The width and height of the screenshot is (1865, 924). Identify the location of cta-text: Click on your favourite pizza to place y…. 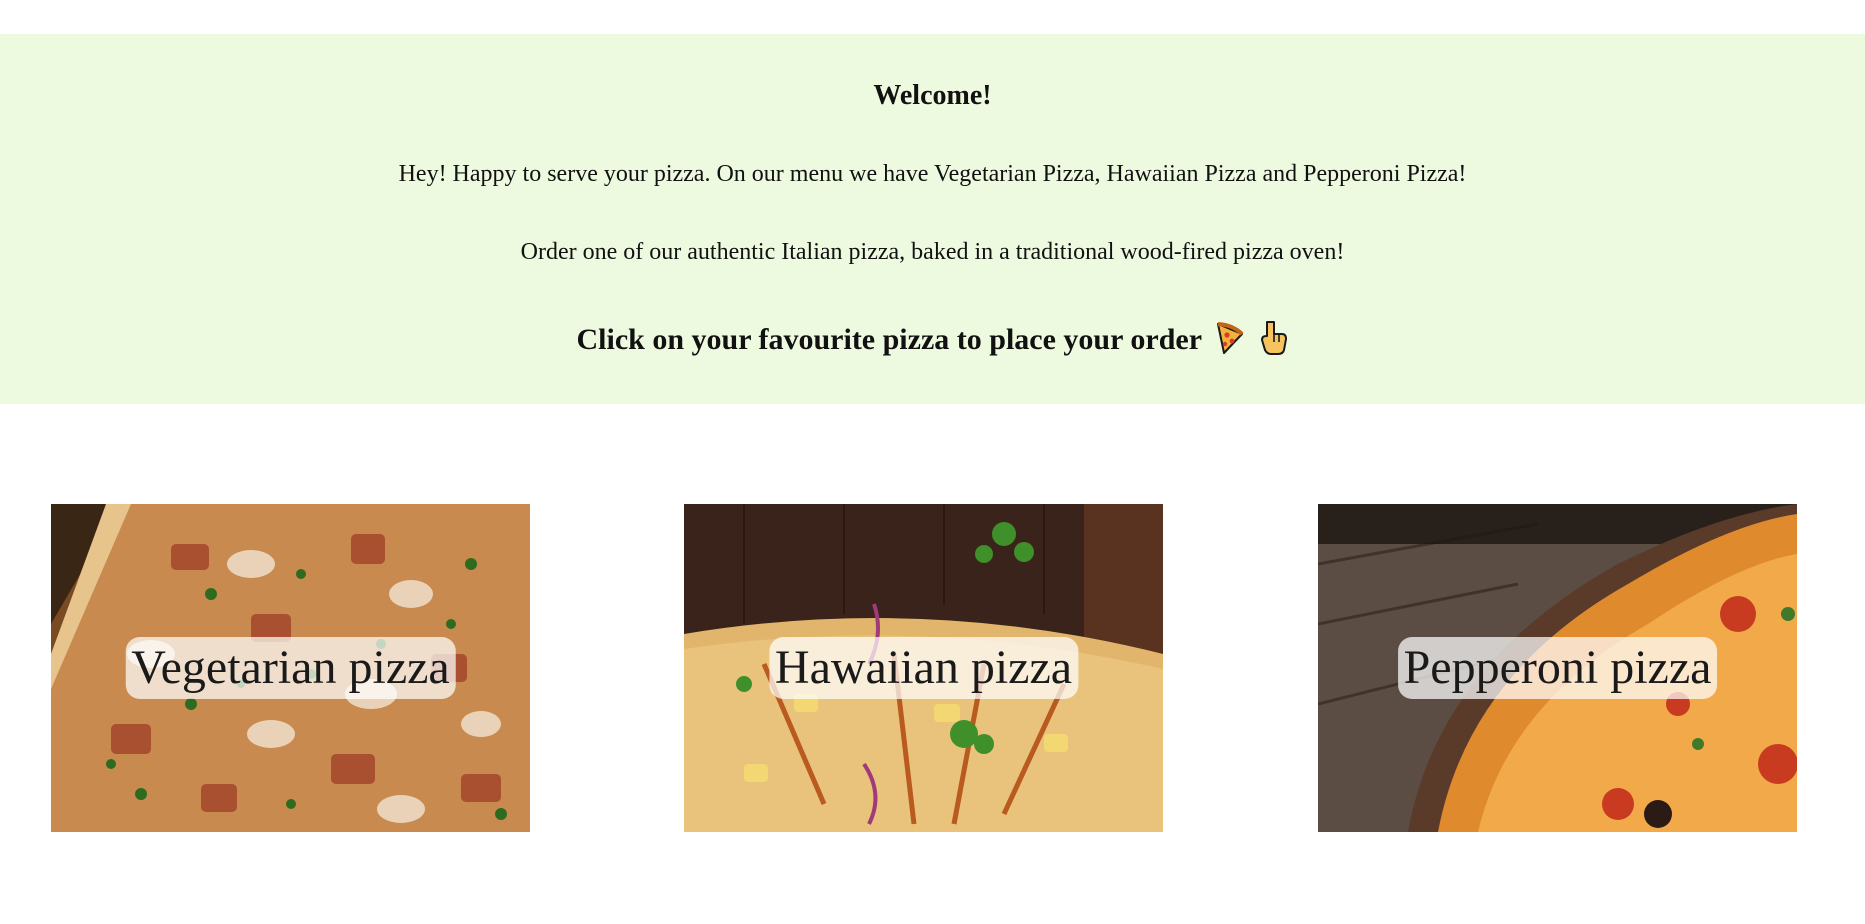
(889, 339).